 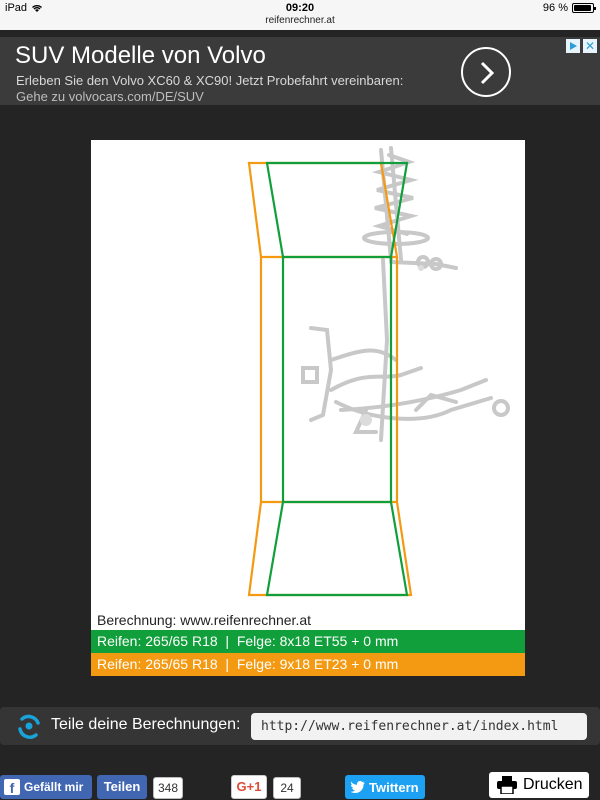 What do you see at coordinates (29, 726) in the screenshot?
I see `share-icon` at bounding box center [29, 726].